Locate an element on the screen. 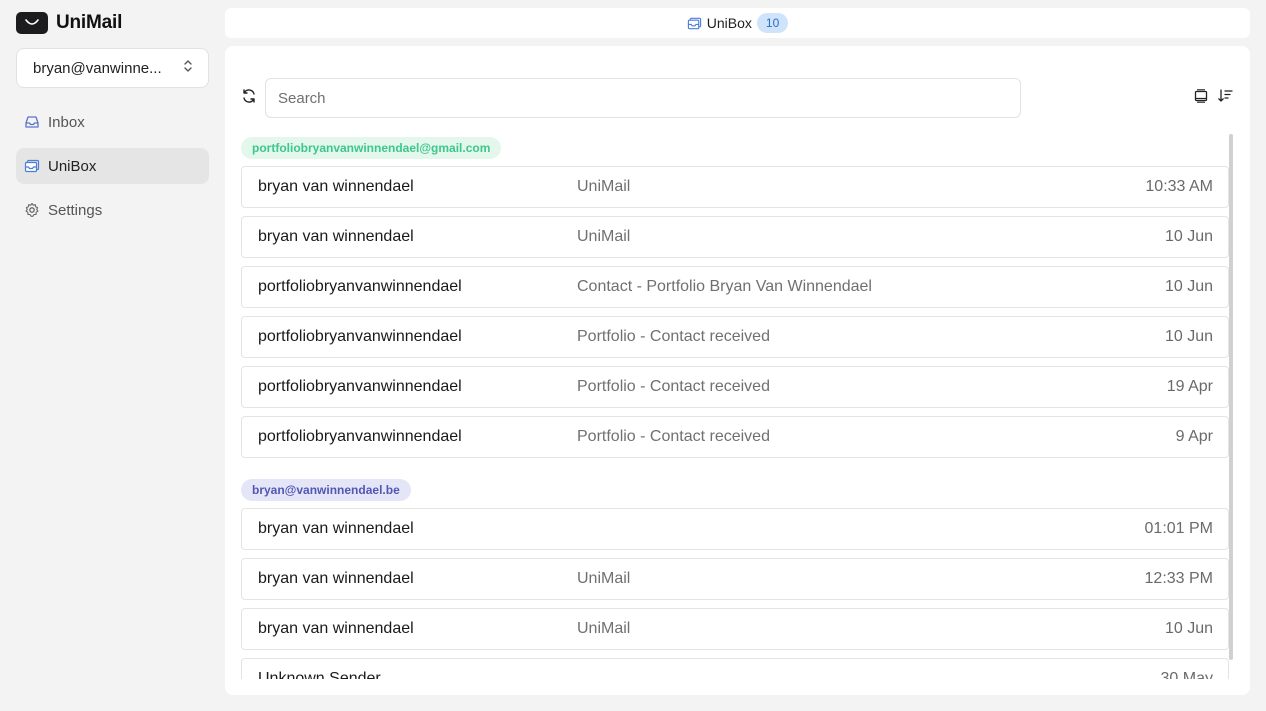  sort-icon is located at coordinates (1225, 96).